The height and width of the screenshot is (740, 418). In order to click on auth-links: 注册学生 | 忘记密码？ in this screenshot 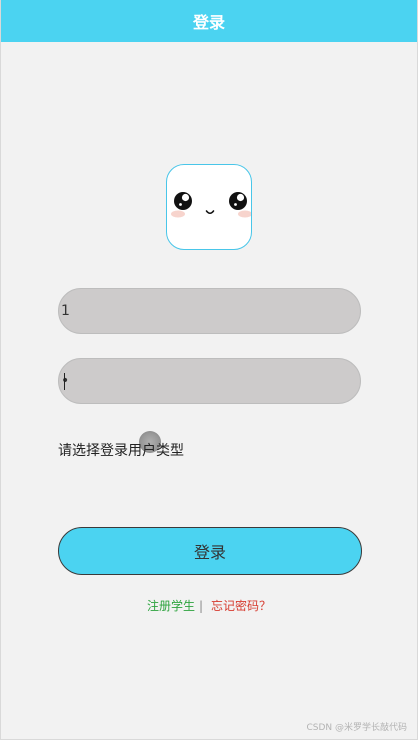, I will do `click(209, 605)`.